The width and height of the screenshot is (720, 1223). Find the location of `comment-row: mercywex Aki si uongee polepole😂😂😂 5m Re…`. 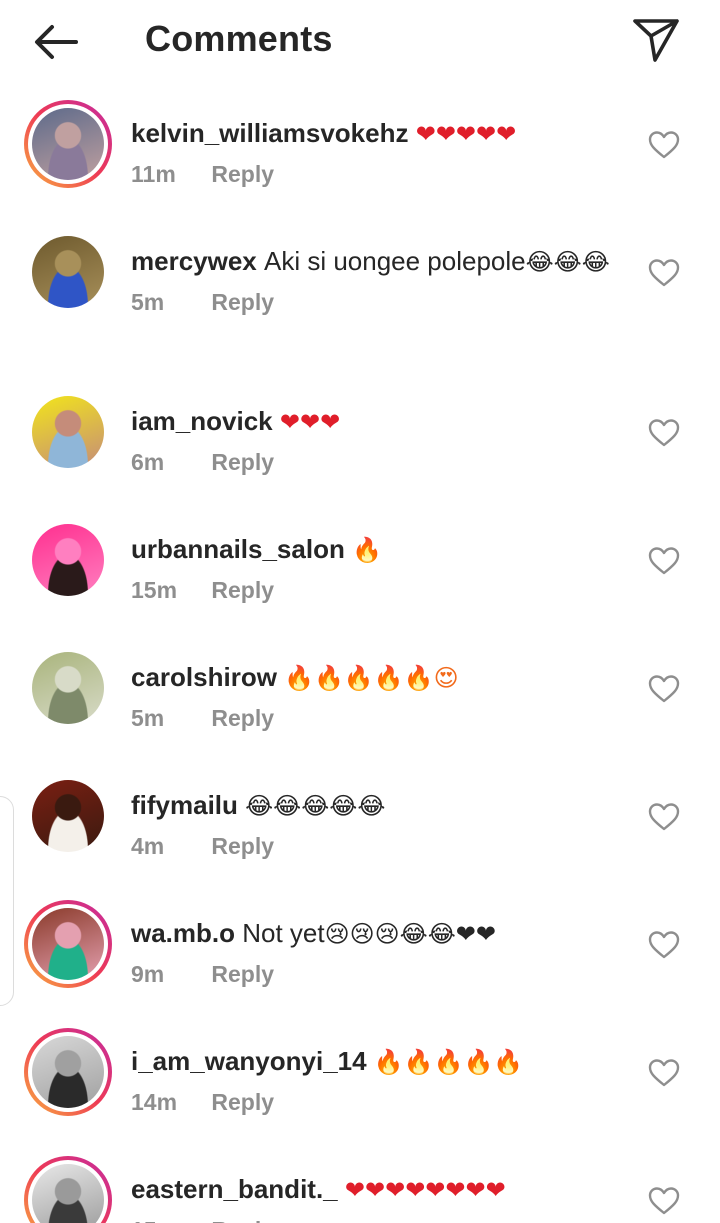

comment-row: mercywex Aki si uongee polepole😂😂😂 5m Re… is located at coordinates (360, 292).